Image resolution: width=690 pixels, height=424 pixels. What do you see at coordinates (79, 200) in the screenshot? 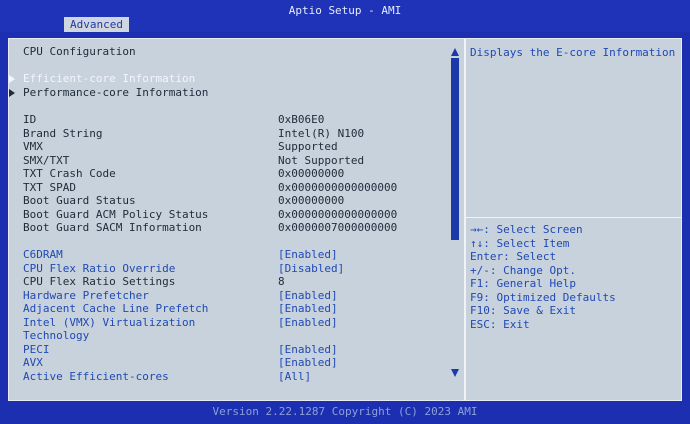
I see `info-label: Boot Guard Status` at bounding box center [79, 200].